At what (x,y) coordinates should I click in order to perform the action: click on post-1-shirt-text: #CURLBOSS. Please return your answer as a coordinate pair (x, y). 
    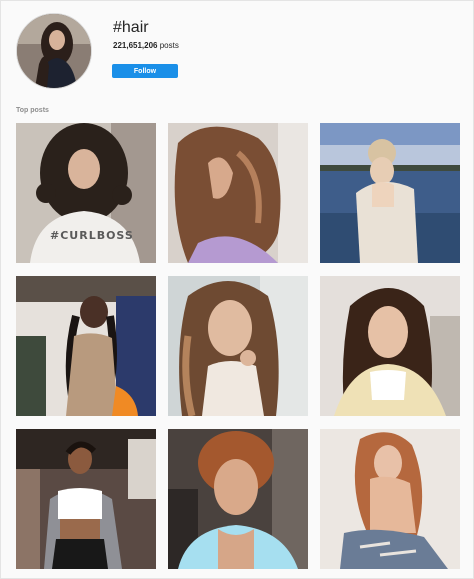
    Looking at the image, I should click on (92, 235).